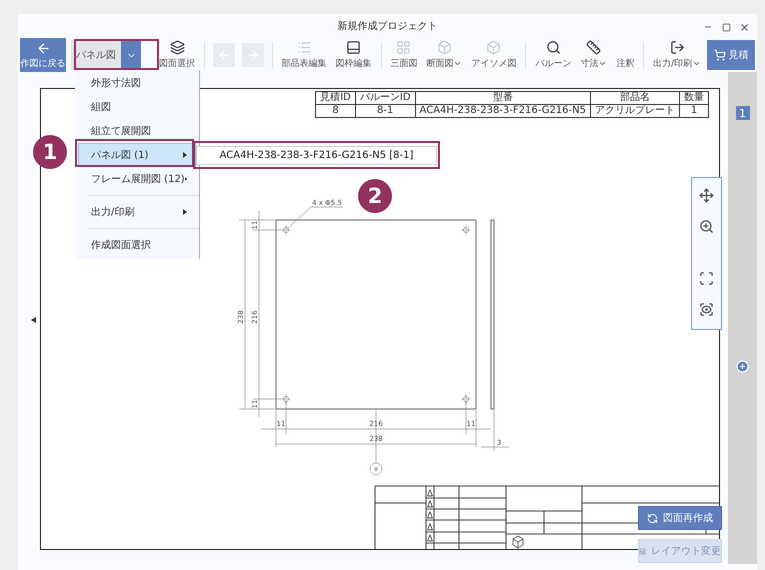 Image resolution: width=765 pixels, height=570 pixels. I want to click on toolbar-button: バルーン, so click(553, 55).